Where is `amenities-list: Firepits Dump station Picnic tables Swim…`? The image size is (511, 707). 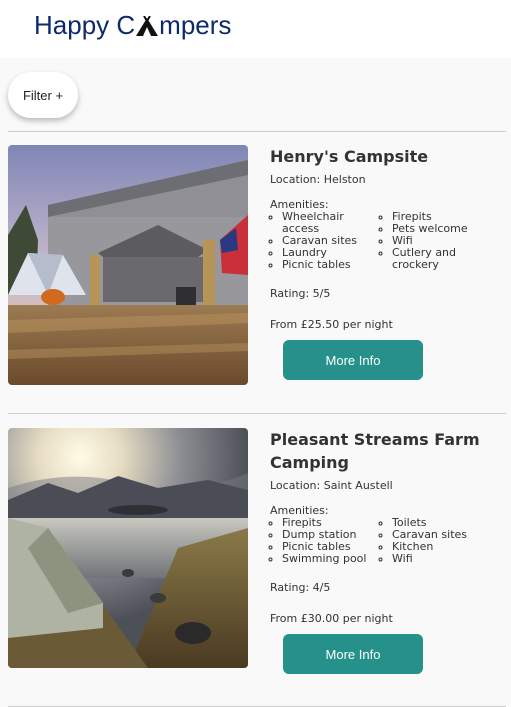 amenities-list: Firepits Dump station Picnic tables Swim… is located at coordinates (388, 541).